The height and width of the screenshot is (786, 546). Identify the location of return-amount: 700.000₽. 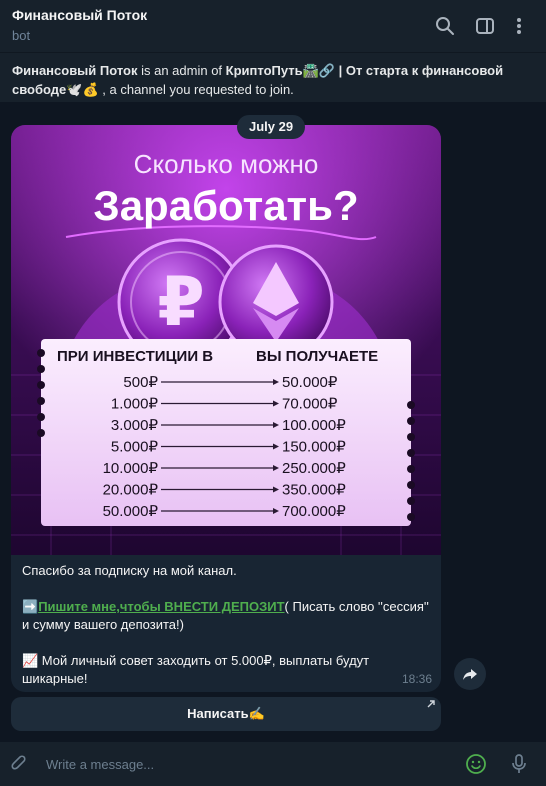
(314, 511).